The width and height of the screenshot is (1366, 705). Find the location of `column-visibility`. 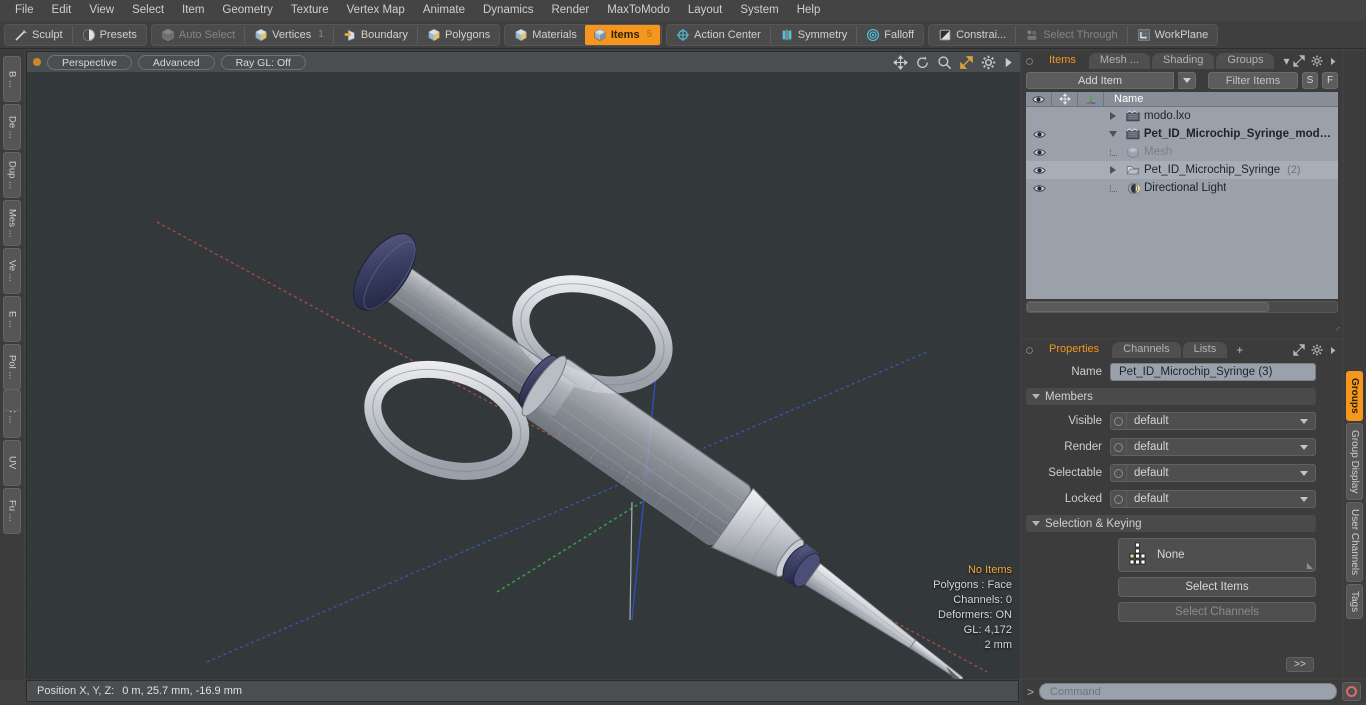

column-visibility is located at coordinates (1039, 99).